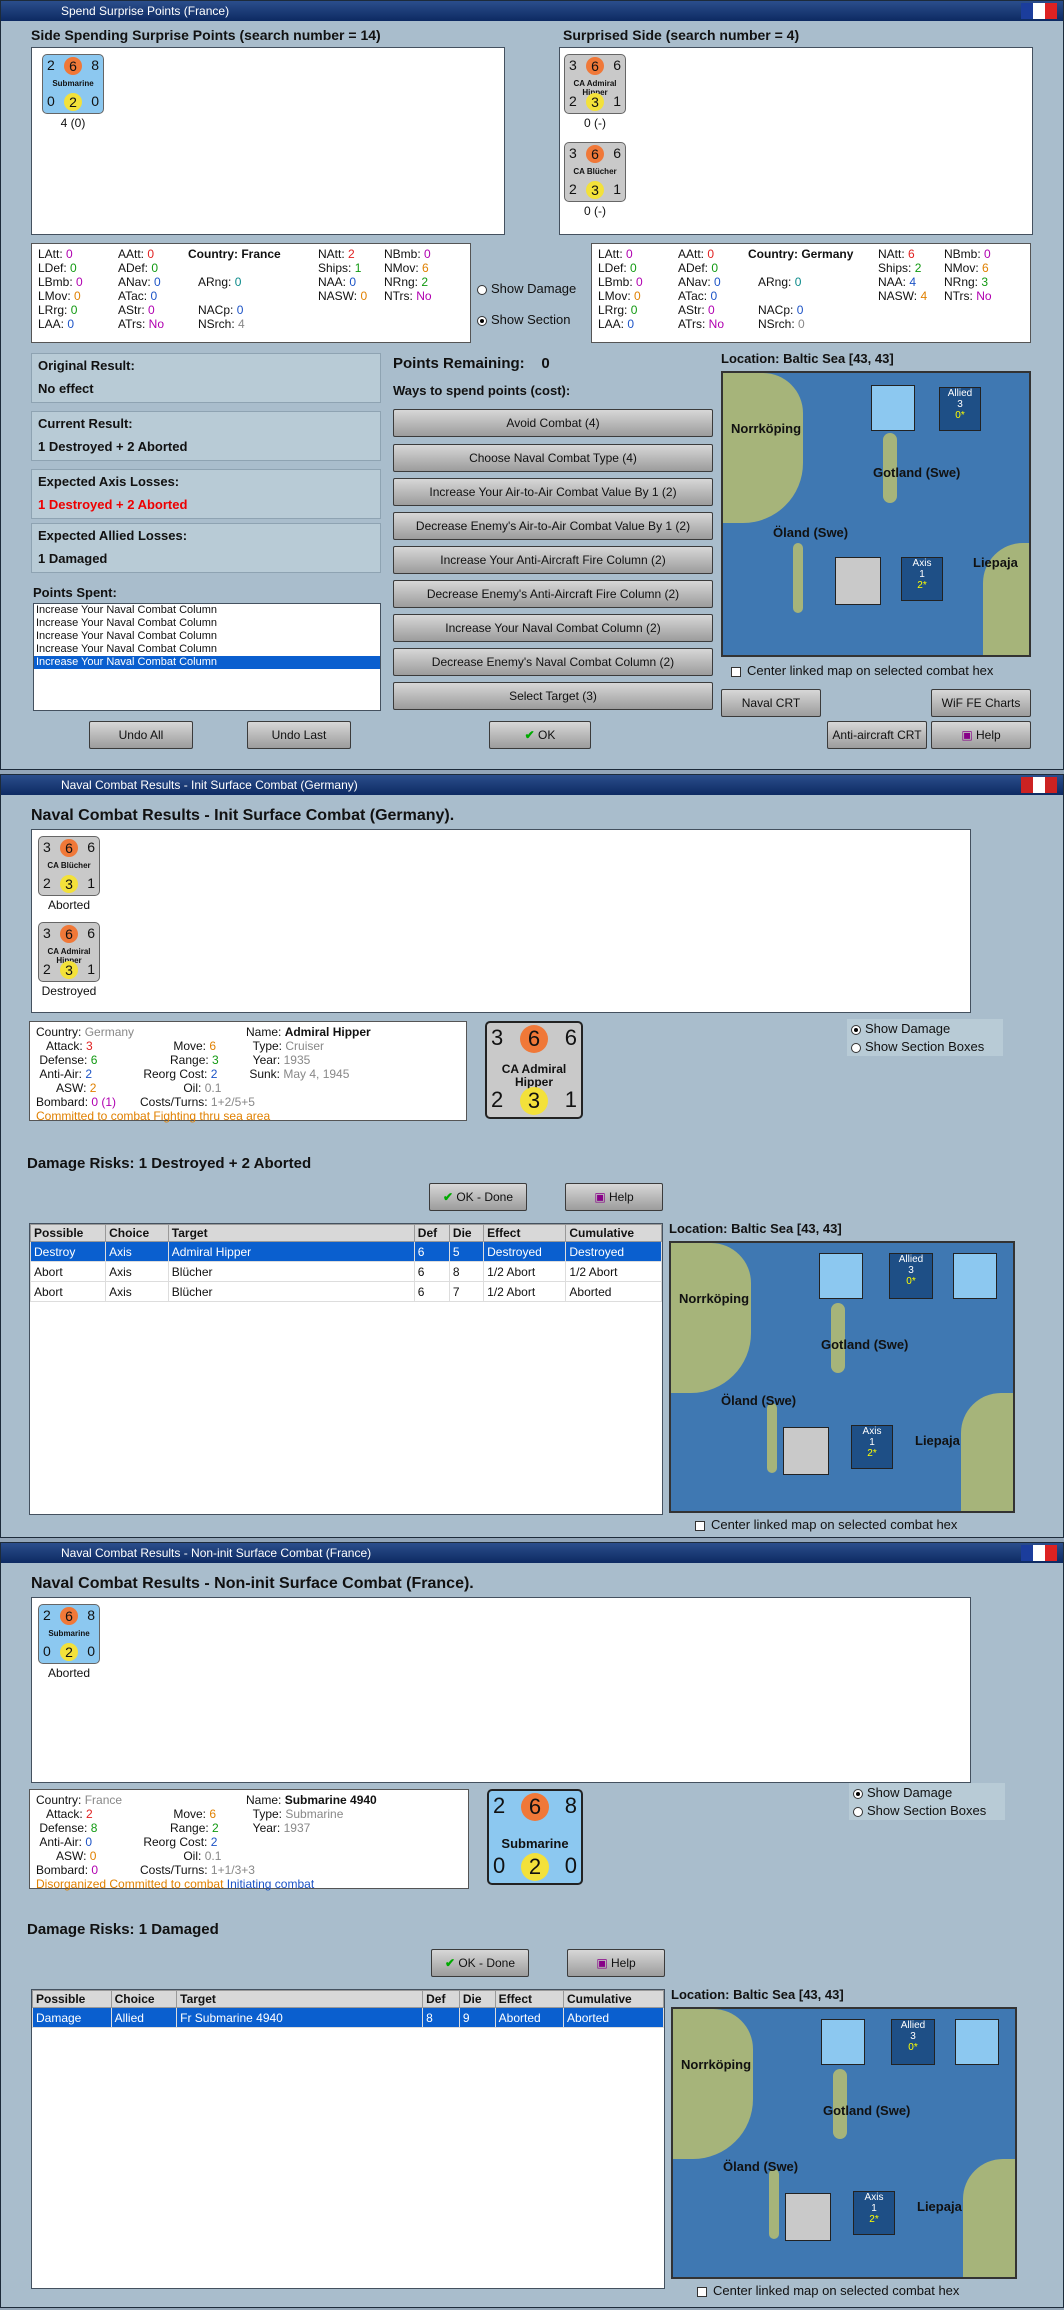 The image size is (1064, 2310). What do you see at coordinates (1039, 1553) in the screenshot?
I see `france-flag-icon` at bounding box center [1039, 1553].